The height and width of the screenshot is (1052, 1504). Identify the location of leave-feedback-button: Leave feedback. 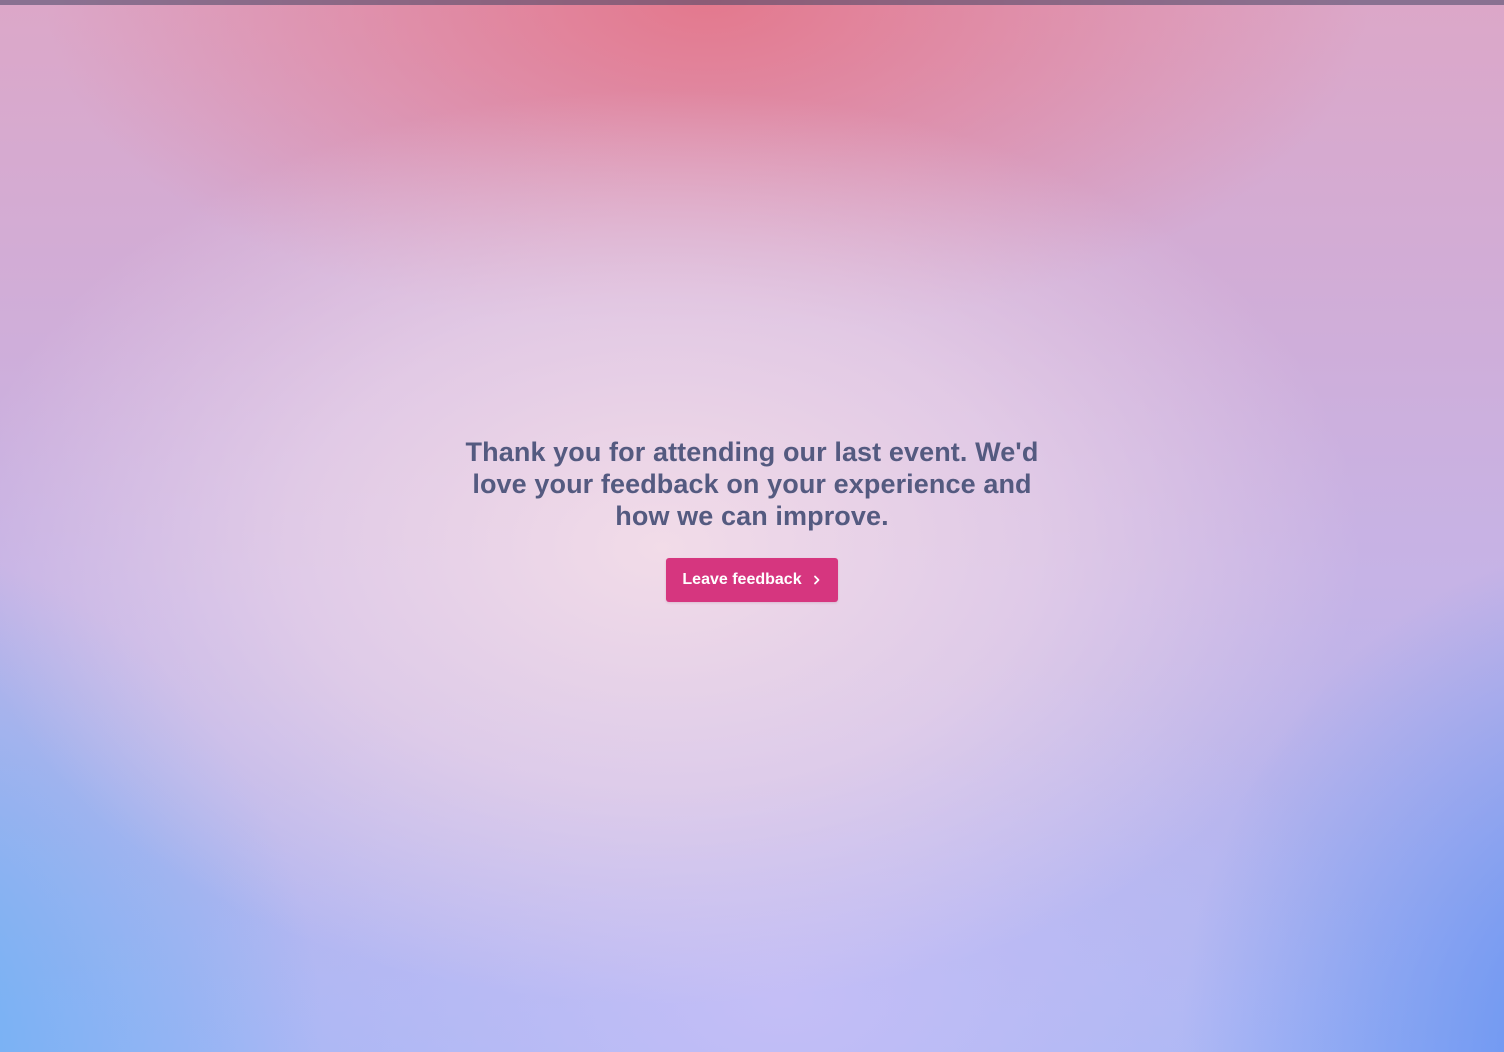
(752, 580).